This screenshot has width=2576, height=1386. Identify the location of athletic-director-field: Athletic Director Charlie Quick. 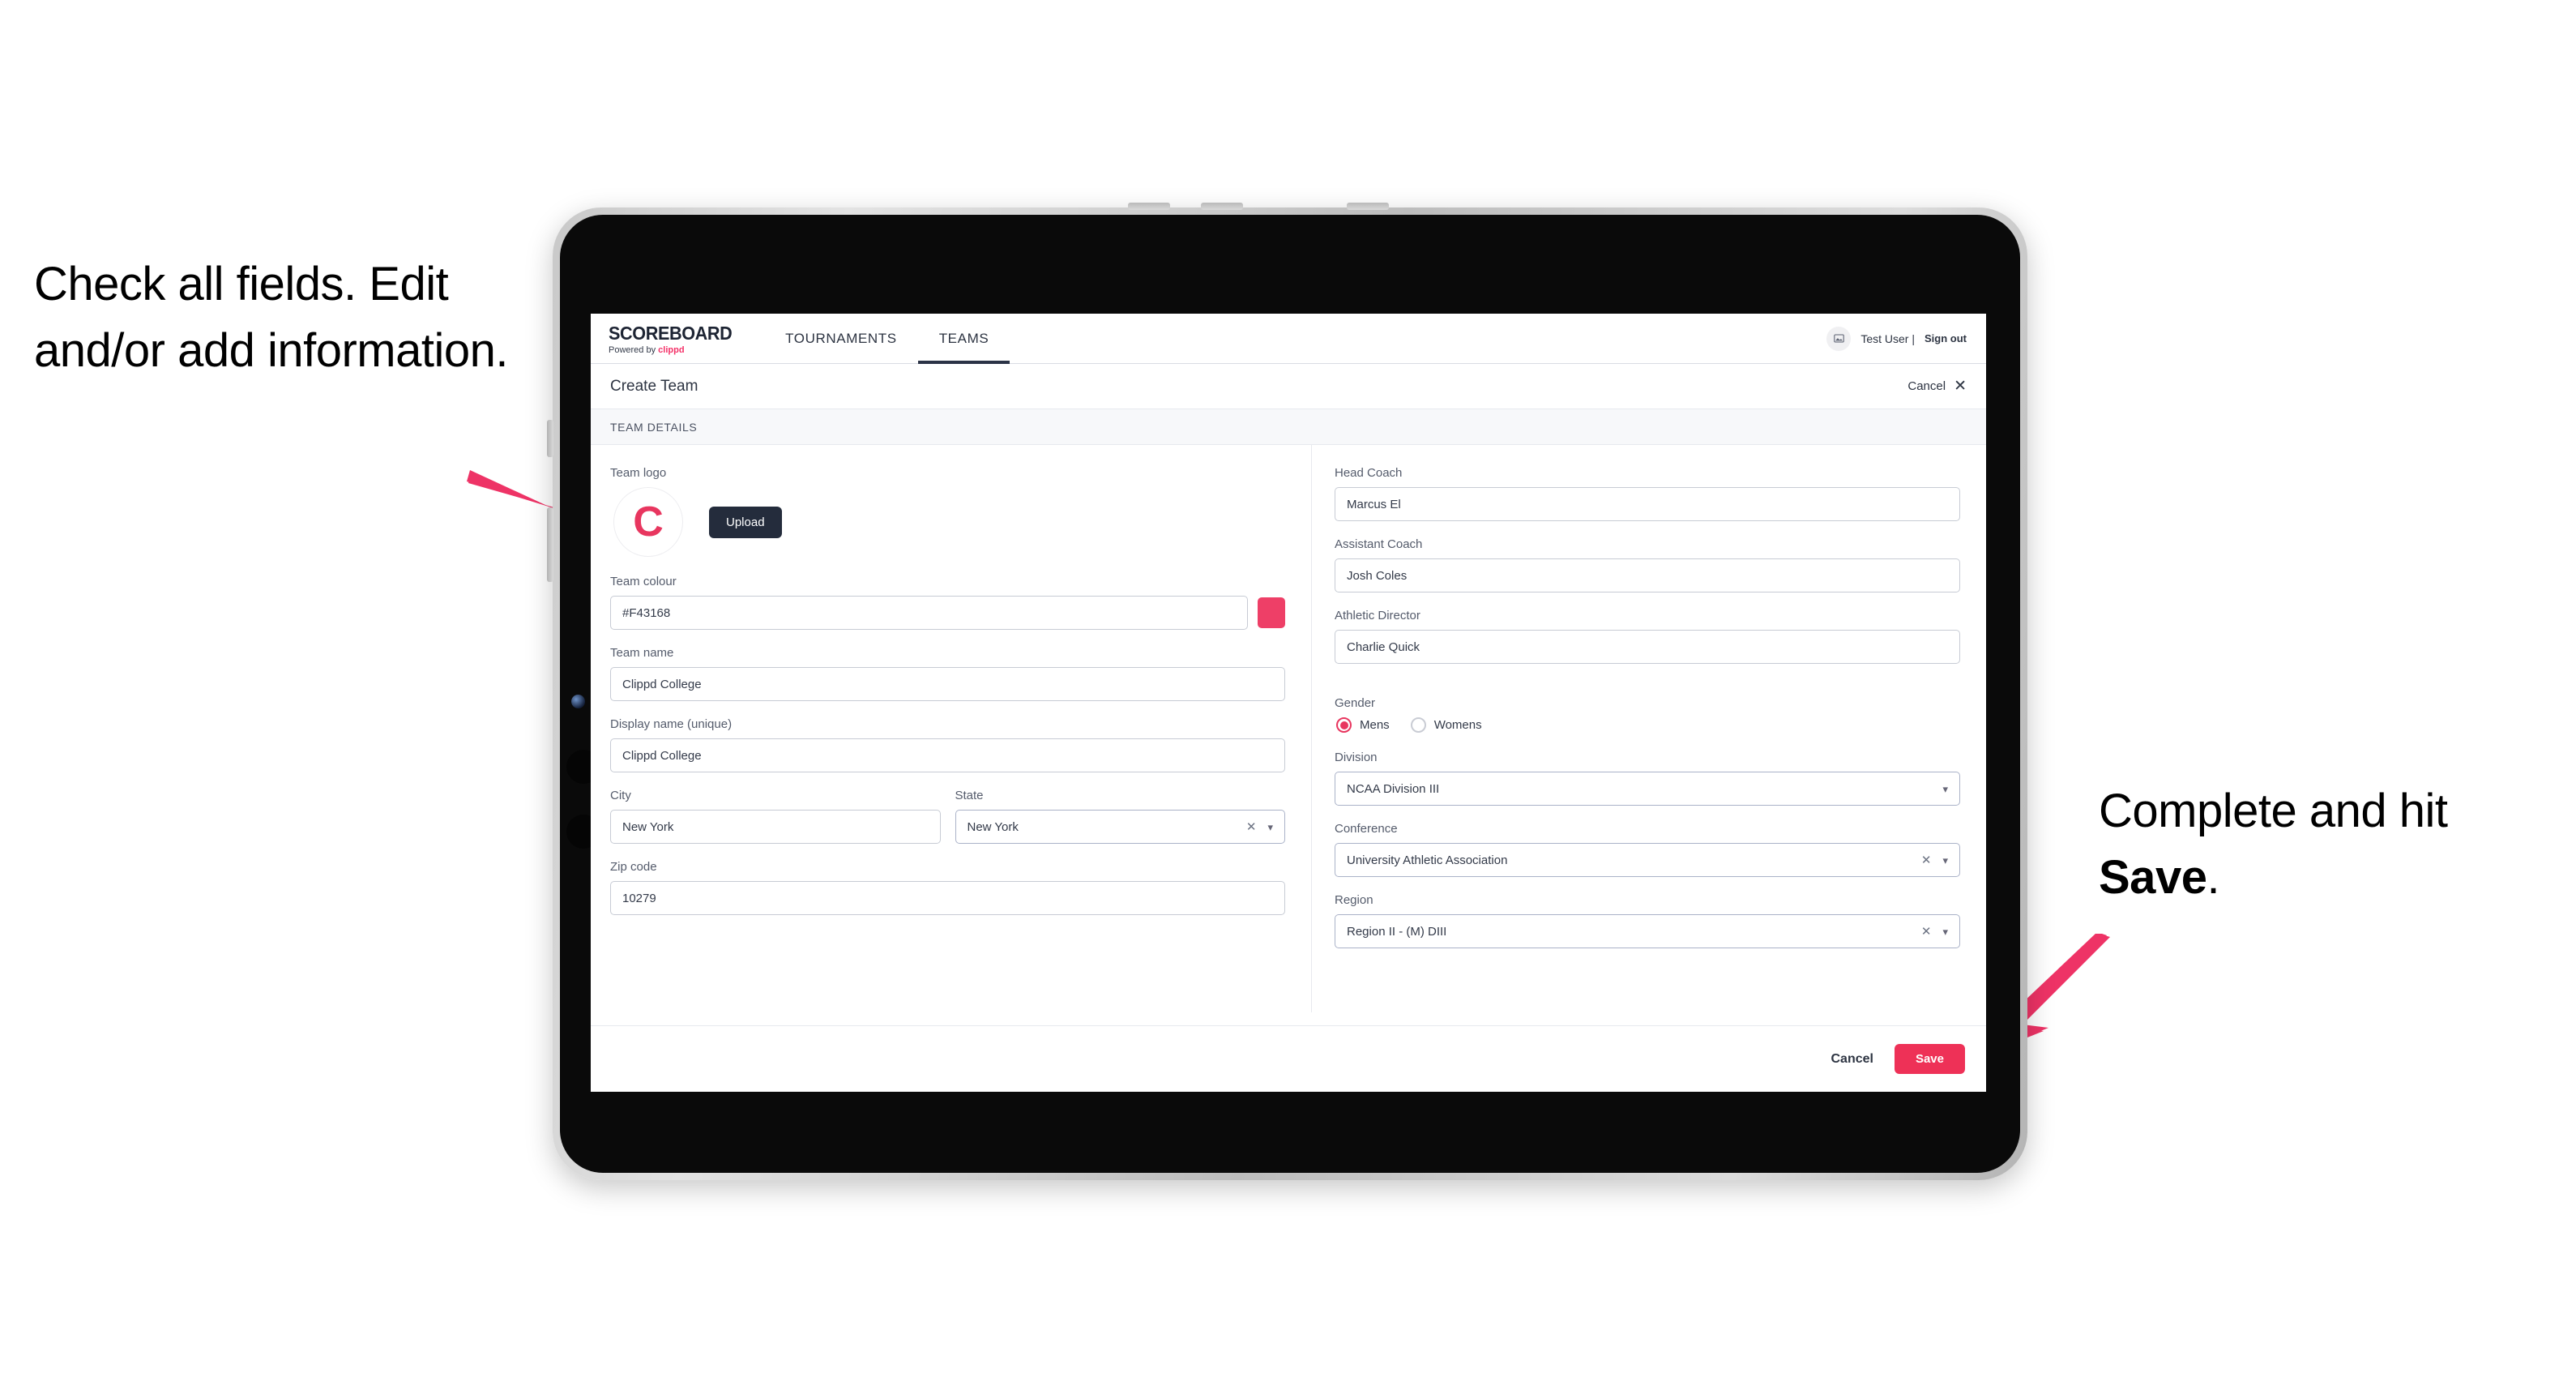
(1647, 636).